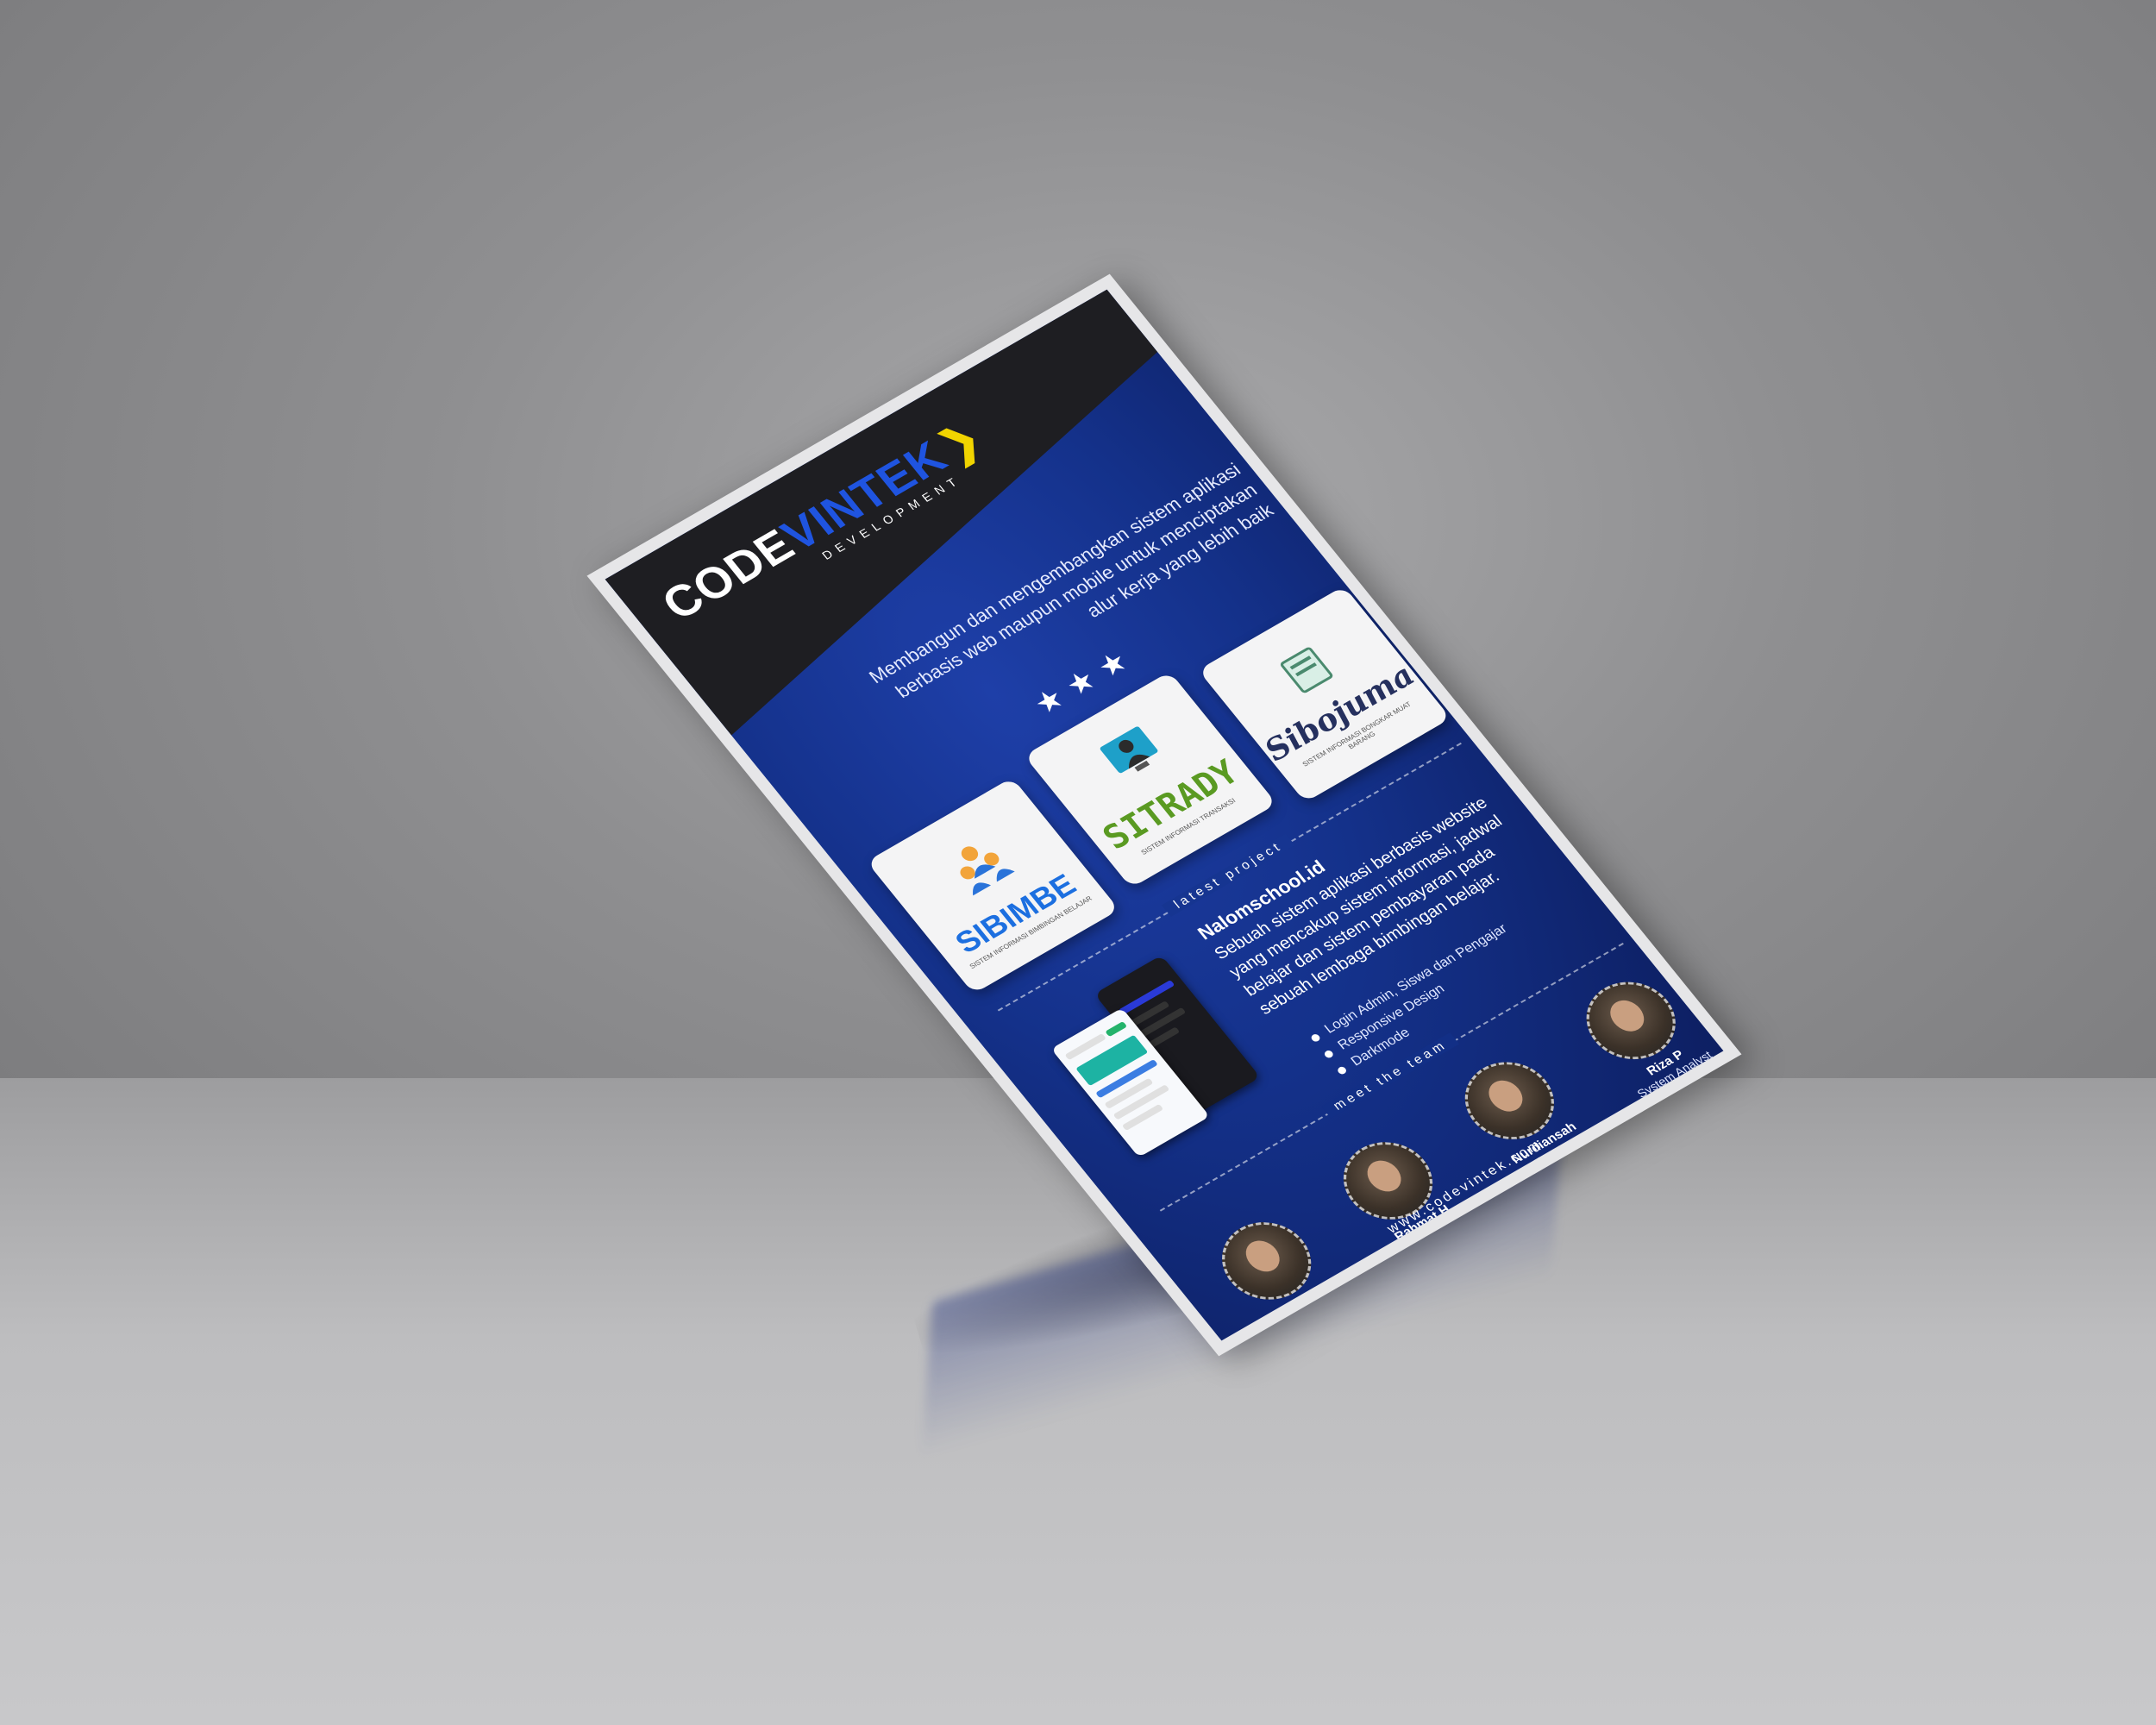  What do you see at coordinates (1129, 750) in the screenshot?
I see `monitor-icon` at bounding box center [1129, 750].